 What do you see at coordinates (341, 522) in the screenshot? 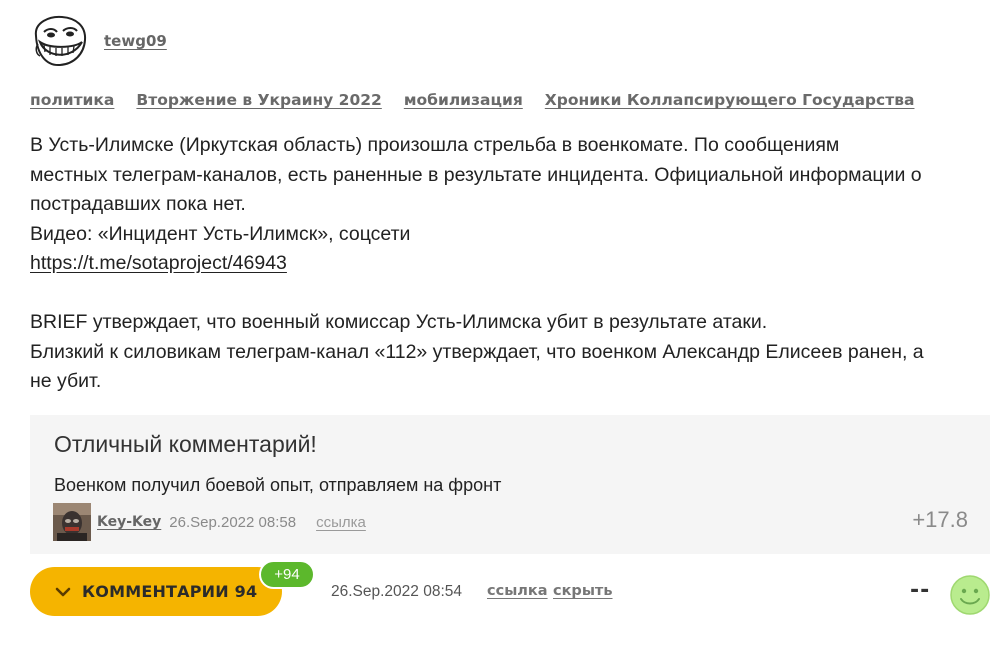
I see `best-comment-link: ссылка` at bounding box center [341, 522].